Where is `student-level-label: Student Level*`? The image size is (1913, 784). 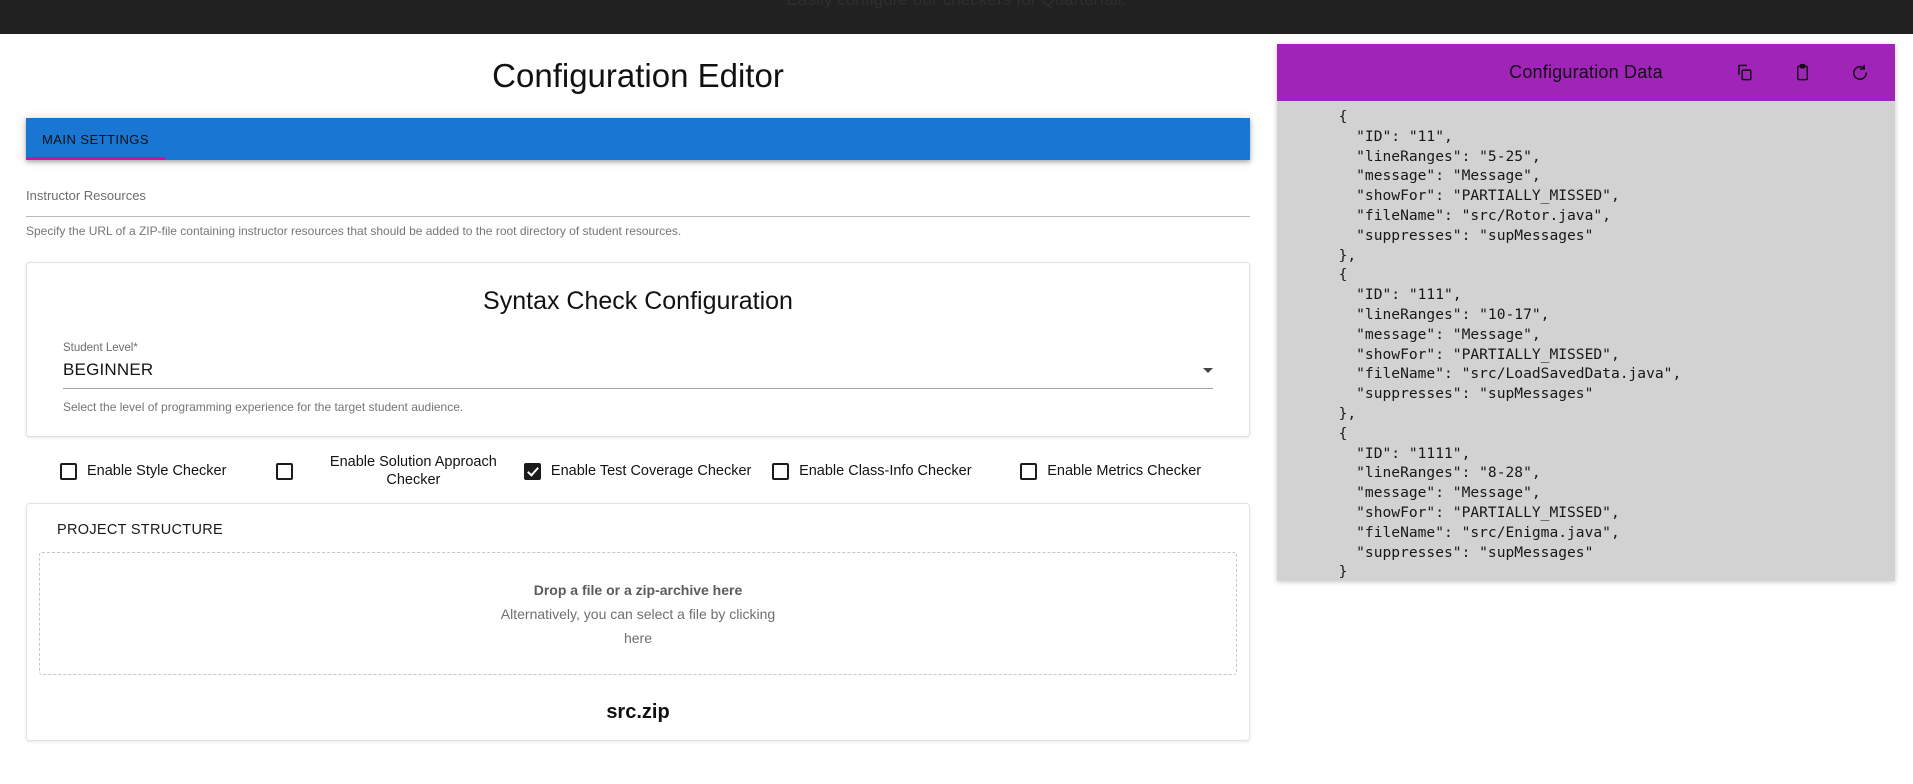
student-level-label: Student Level* is located at coordinates (638, 348).